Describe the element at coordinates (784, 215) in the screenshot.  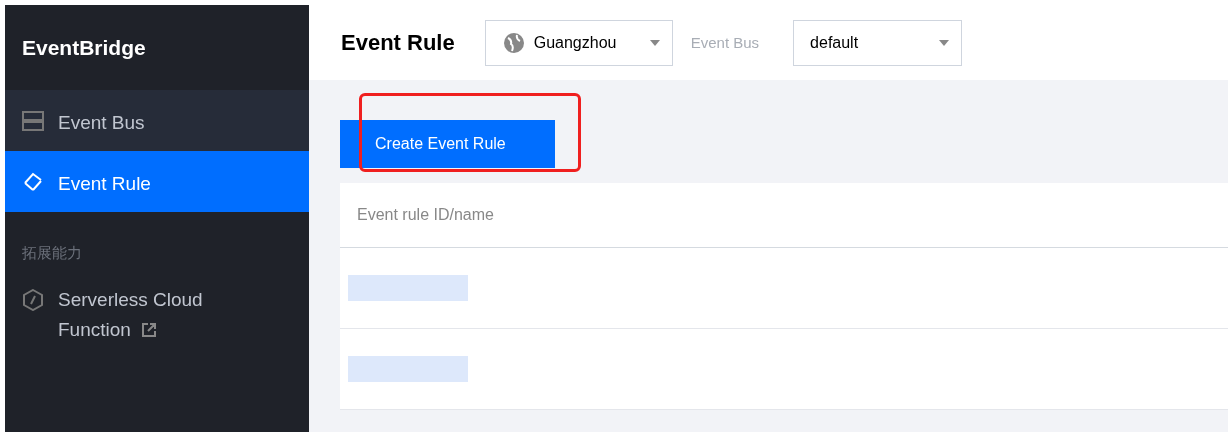
I see `column-header: Event rule ID/name` at that location.